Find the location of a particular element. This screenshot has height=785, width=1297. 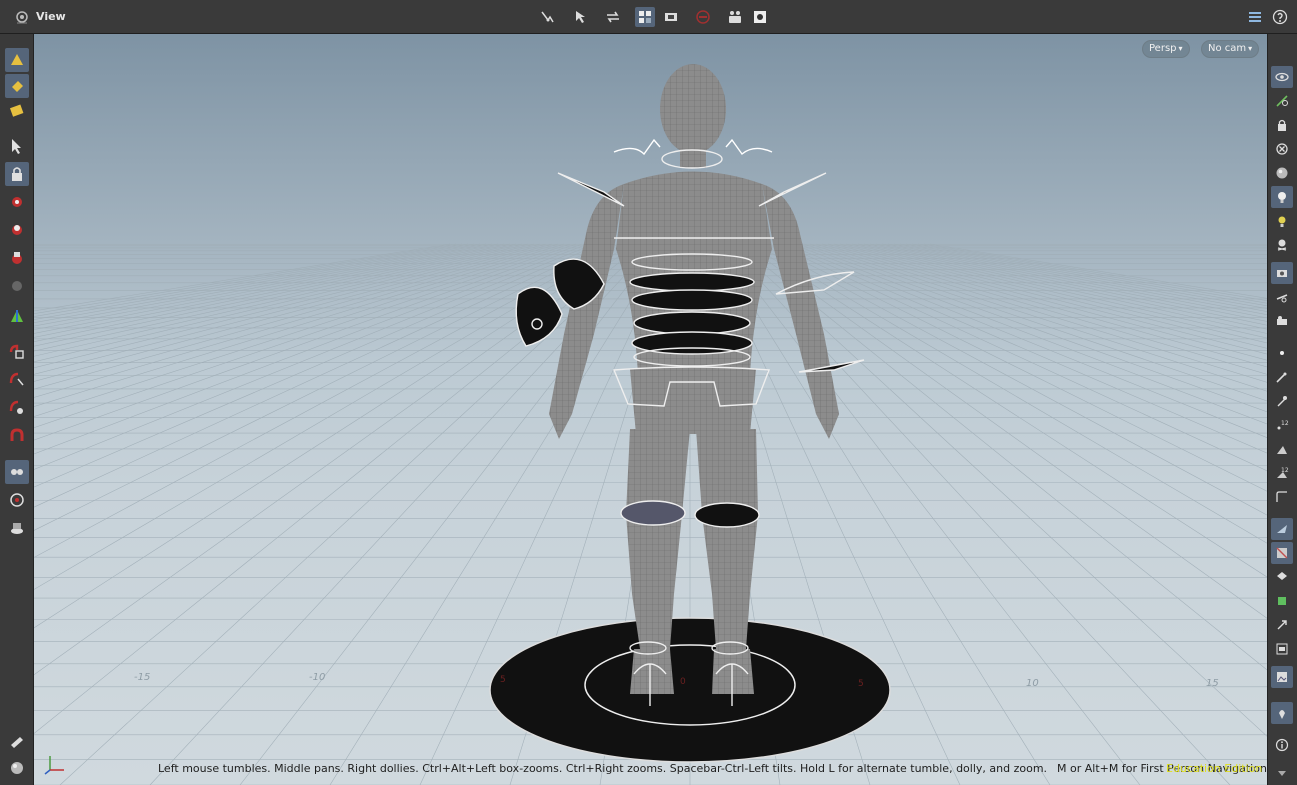

no-entry-icon is located at coordinates (703, 17).